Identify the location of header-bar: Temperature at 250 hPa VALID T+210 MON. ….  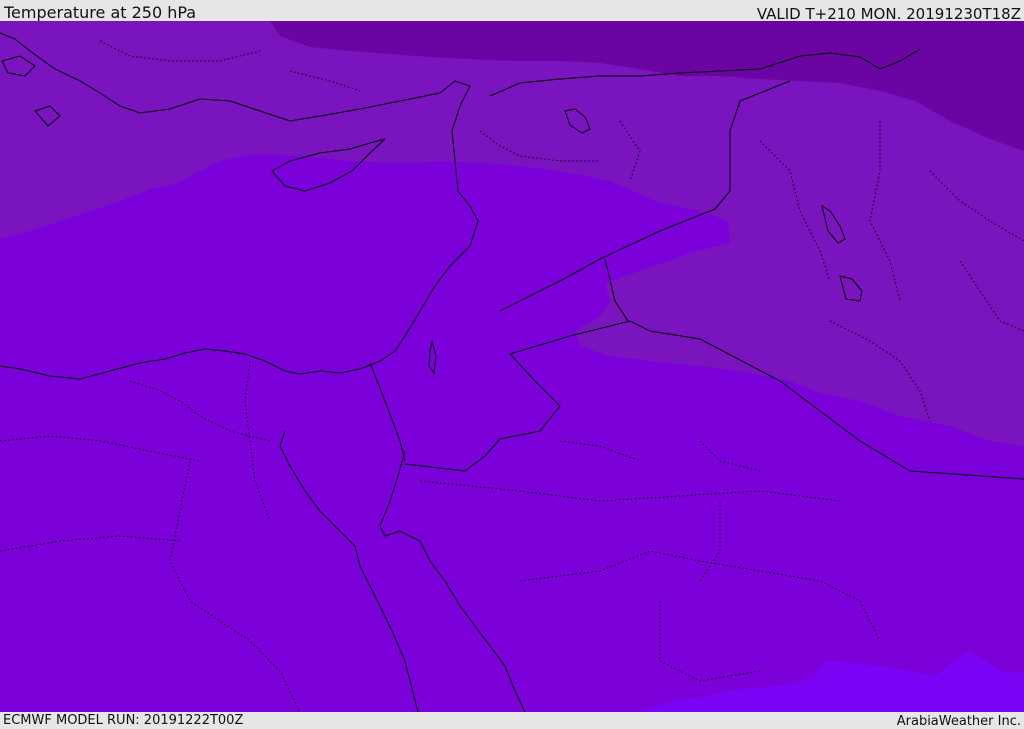
(512, 11).